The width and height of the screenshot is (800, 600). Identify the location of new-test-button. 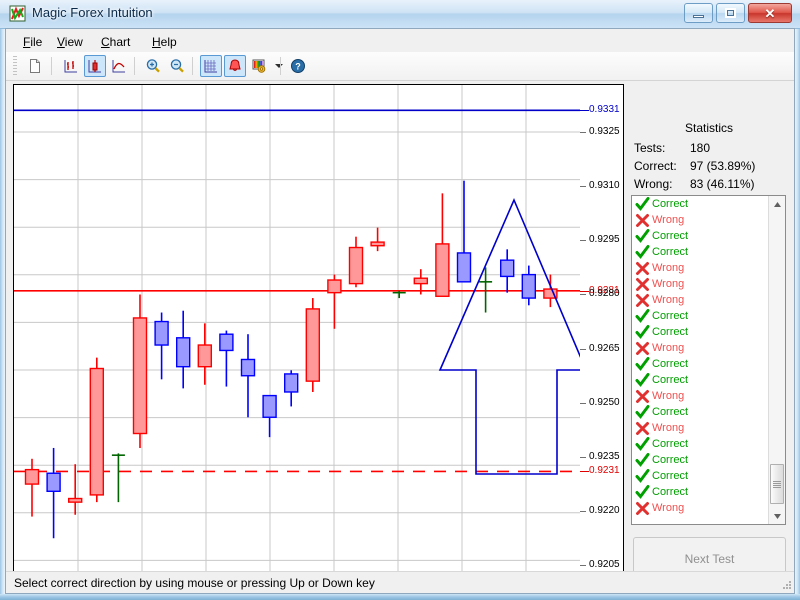
(35, 66).